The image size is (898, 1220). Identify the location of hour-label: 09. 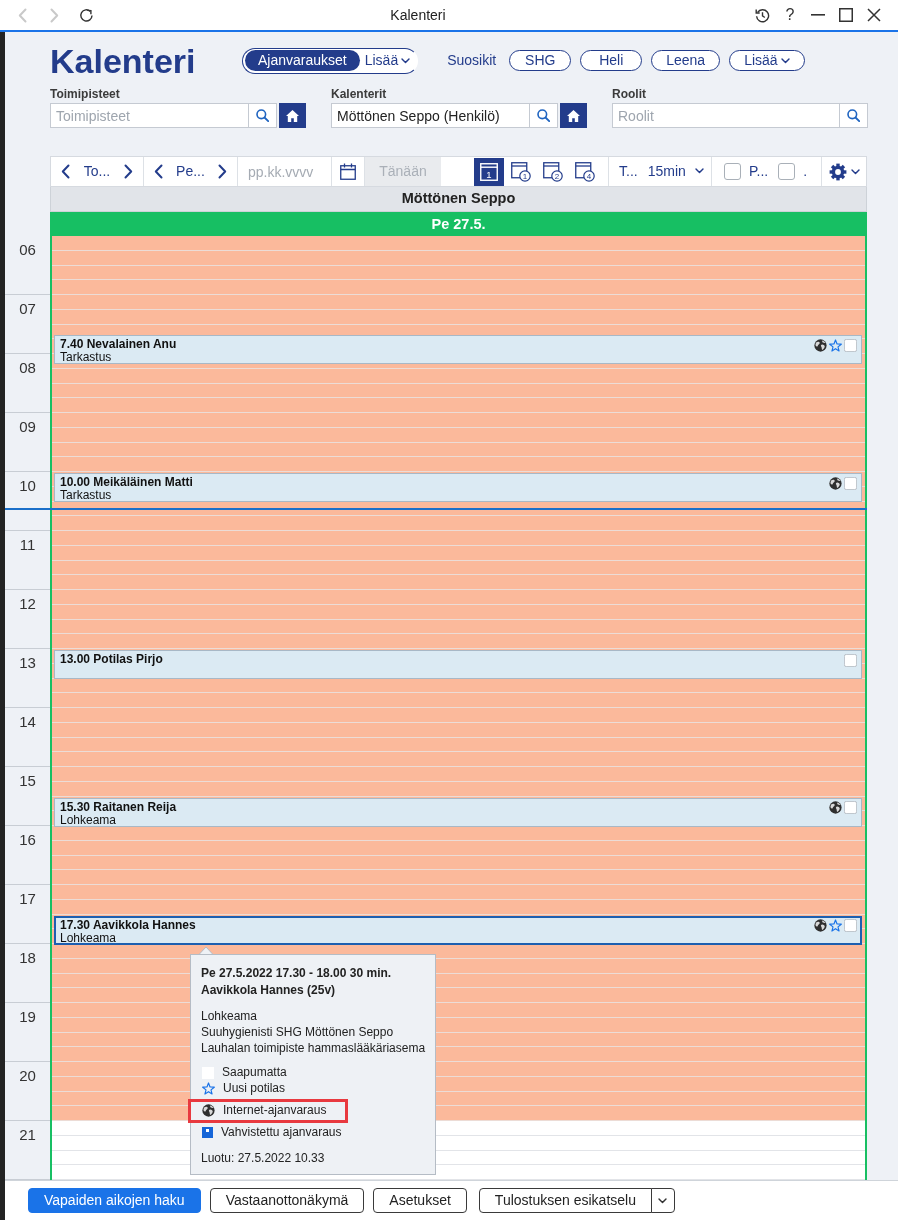
(27, 426).